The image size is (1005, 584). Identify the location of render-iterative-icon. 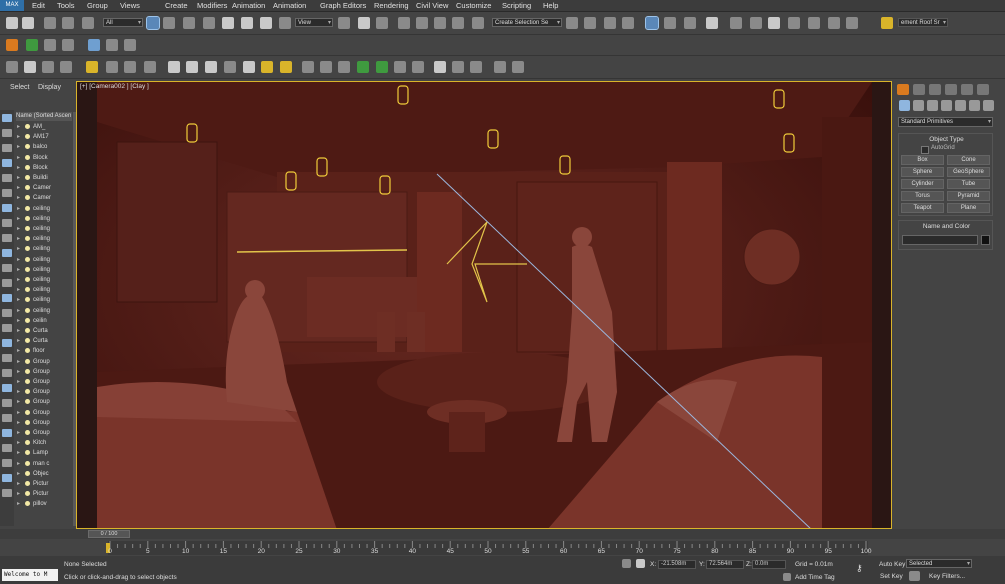
(794, 23).